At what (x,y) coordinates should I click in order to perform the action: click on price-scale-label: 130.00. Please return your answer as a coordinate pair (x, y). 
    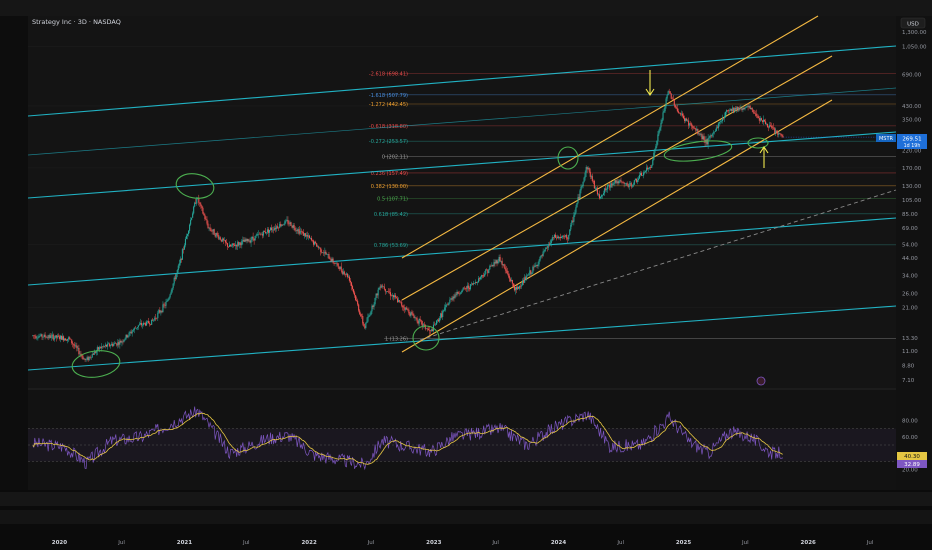
    Looking at the image, I should click on (912, 187).